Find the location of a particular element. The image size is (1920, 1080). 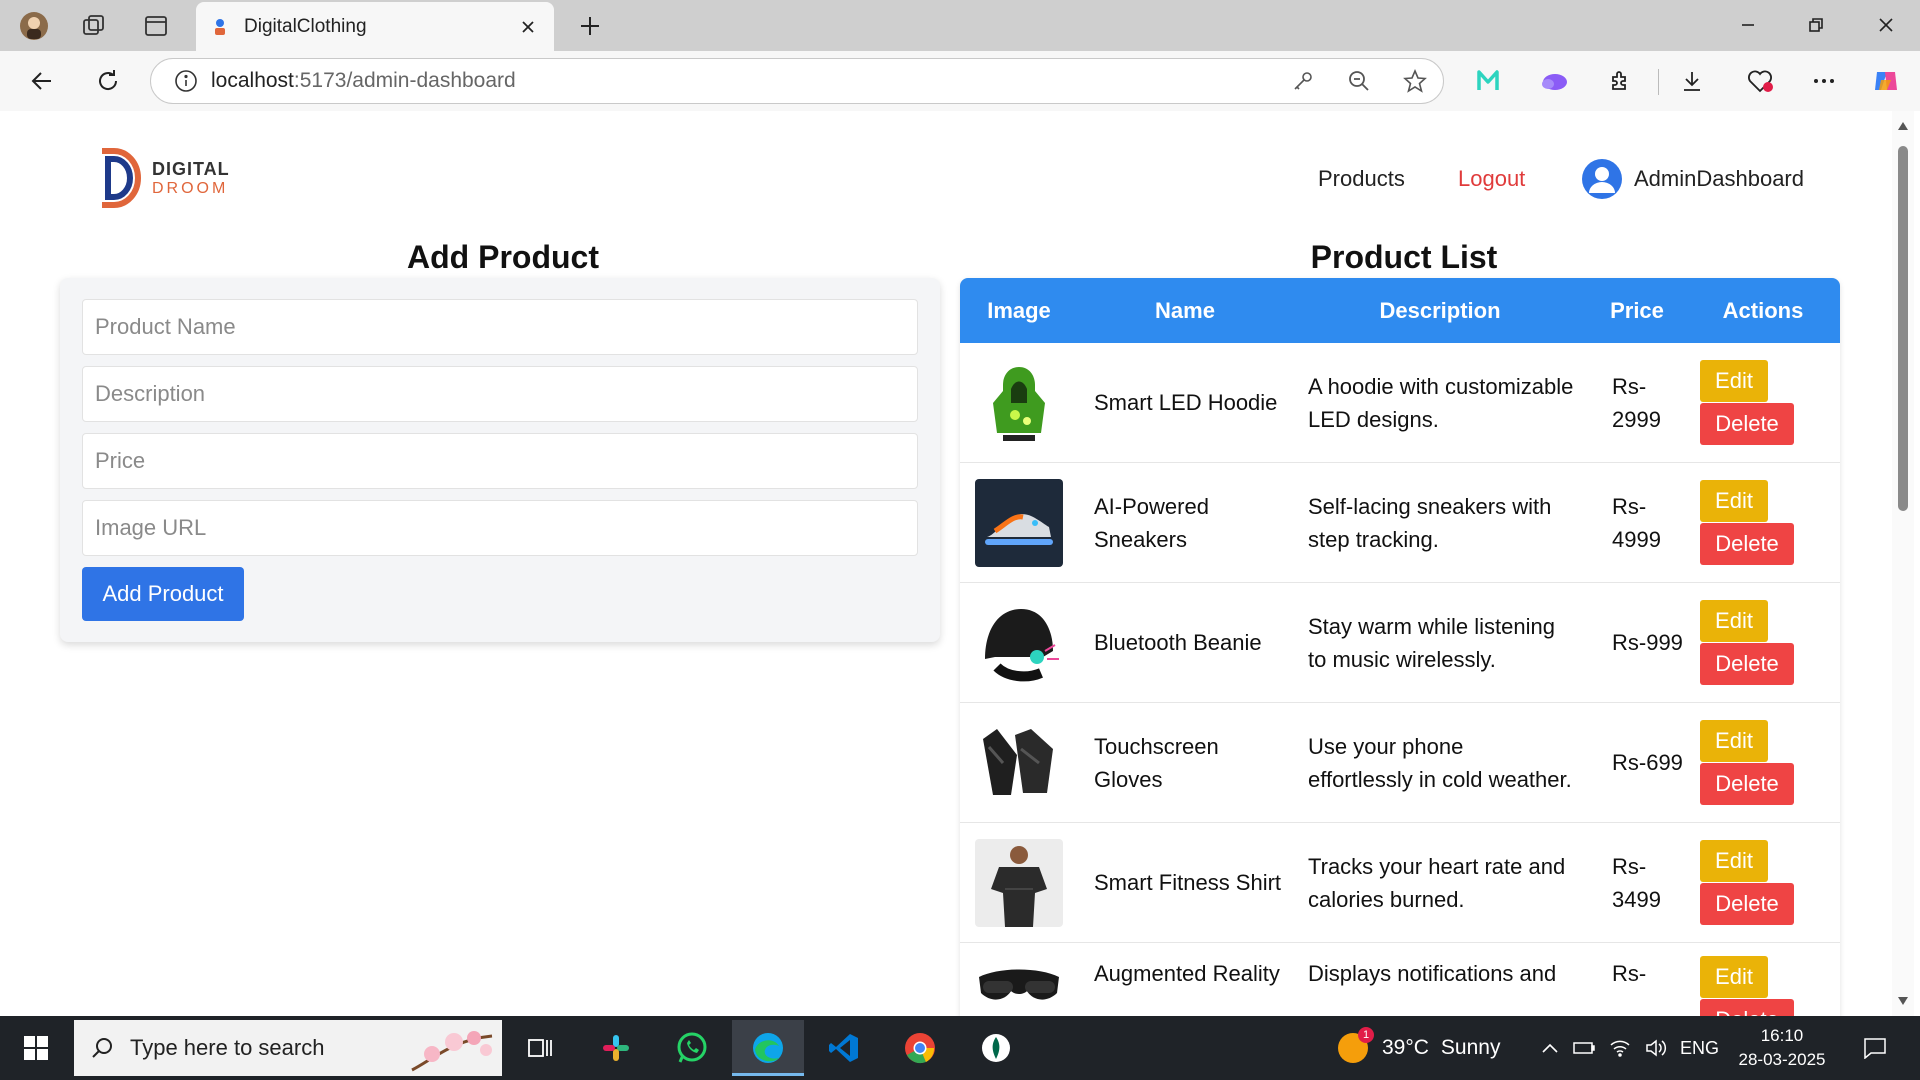

favorite-star-icon is located at coordinates (1415, 81).